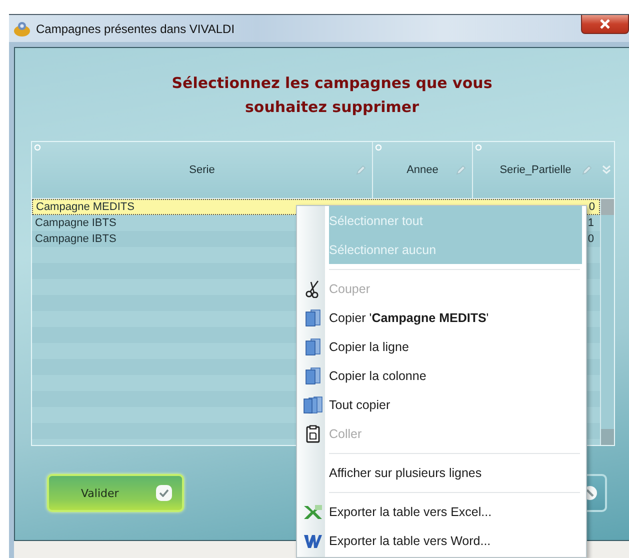  Describe the element at coordinates (202, 170) in the screenshot. I see `column-header: Serie` at that location.